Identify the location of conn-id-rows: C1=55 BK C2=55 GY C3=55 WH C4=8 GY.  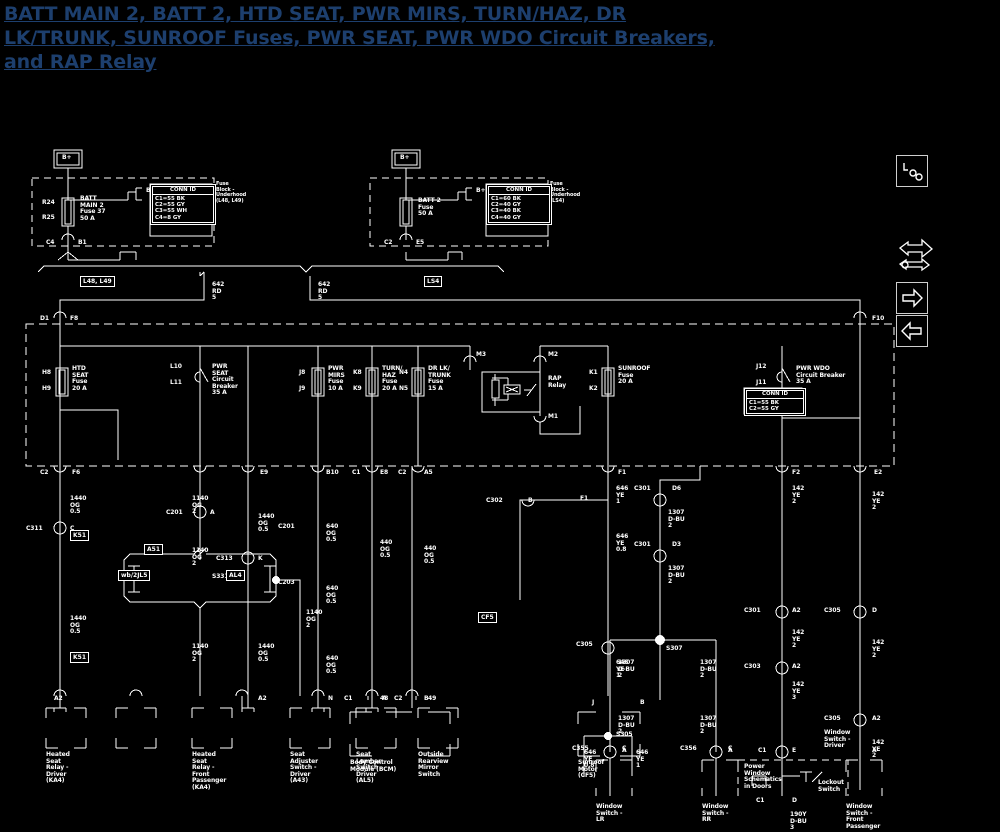
(183, 209).